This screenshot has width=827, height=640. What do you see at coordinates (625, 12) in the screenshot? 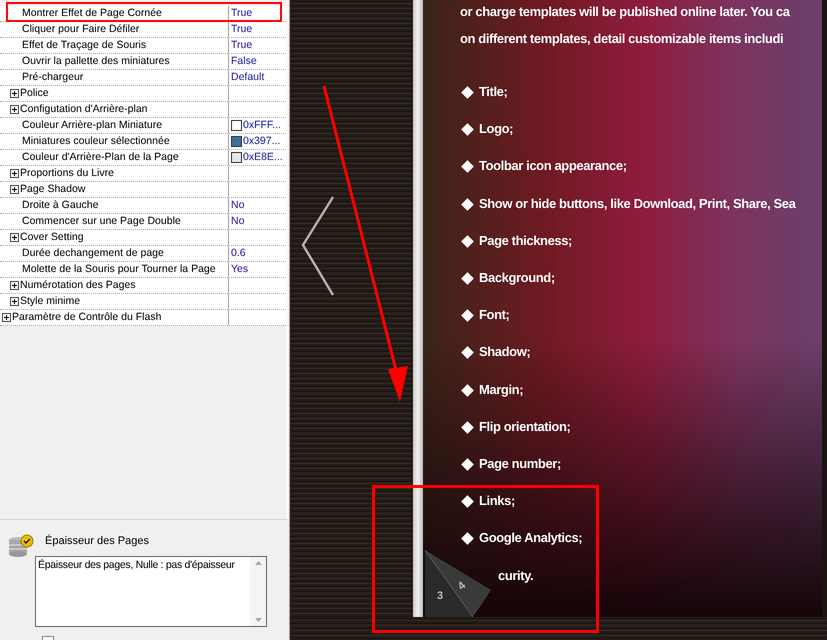
I see `page-text: or charge templates will be published online later. You ca` at bounding box center [625, 12].